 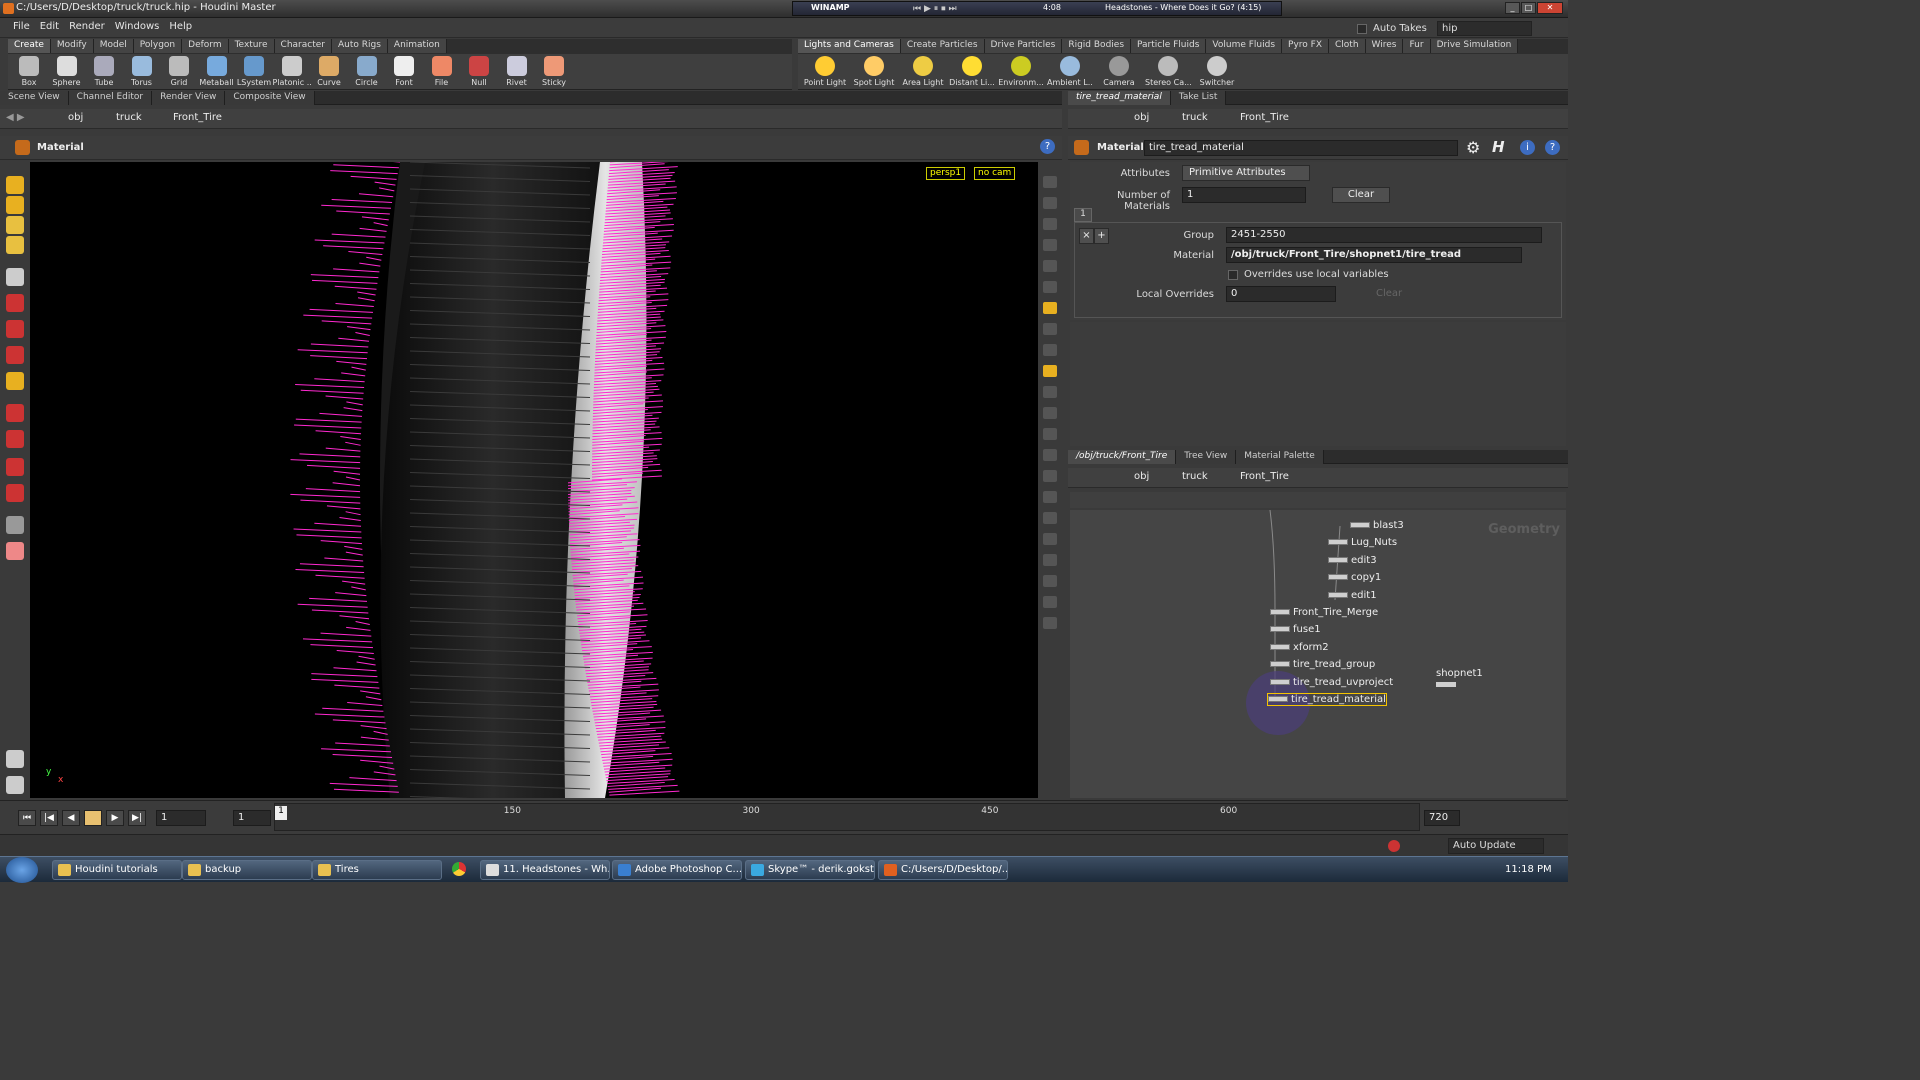 I want to click on stop-button, so click(x=93, y=818).